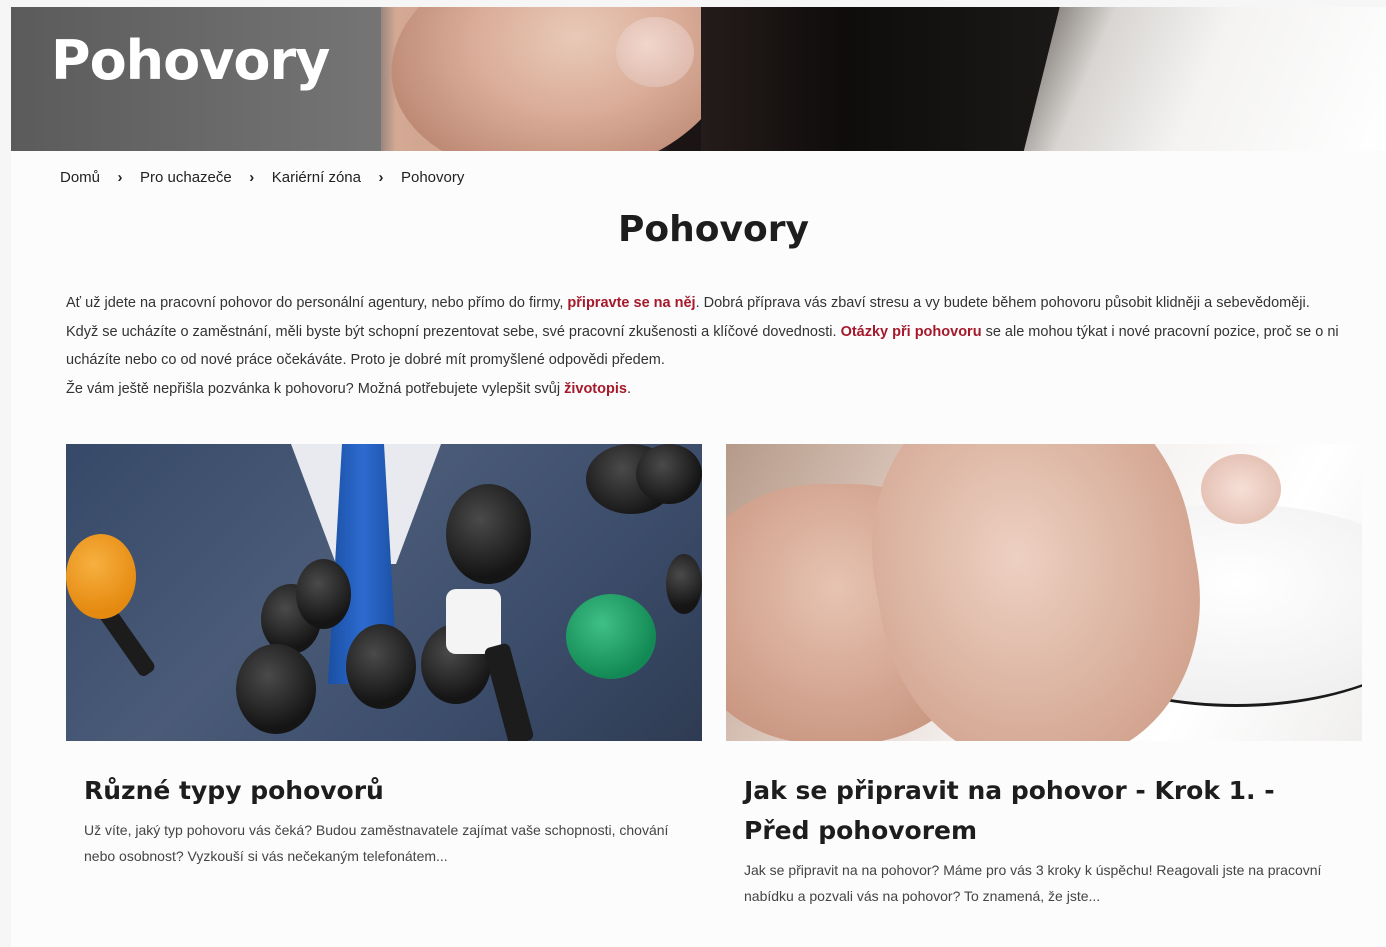 The width and height of the screenshot is (1386, 947). Describe the element at coordinates (509, 691) in the screenshot. I see `image-mic-handle` at that location.